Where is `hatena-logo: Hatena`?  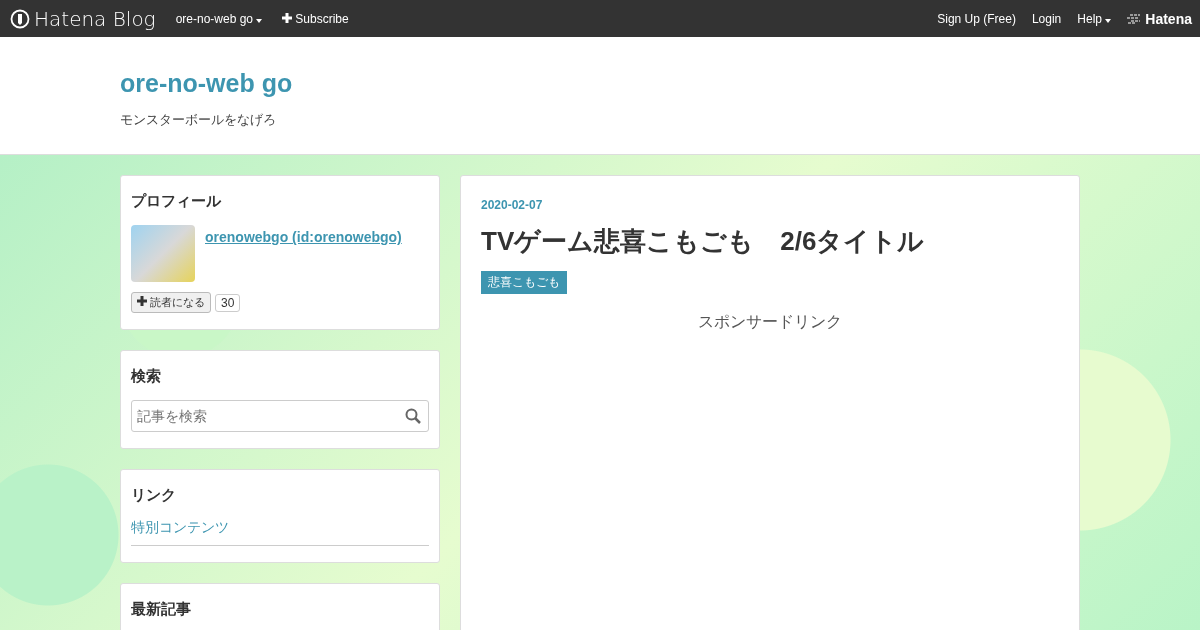 hatena-logo: Hatena is located at coordinates (1159, 18).